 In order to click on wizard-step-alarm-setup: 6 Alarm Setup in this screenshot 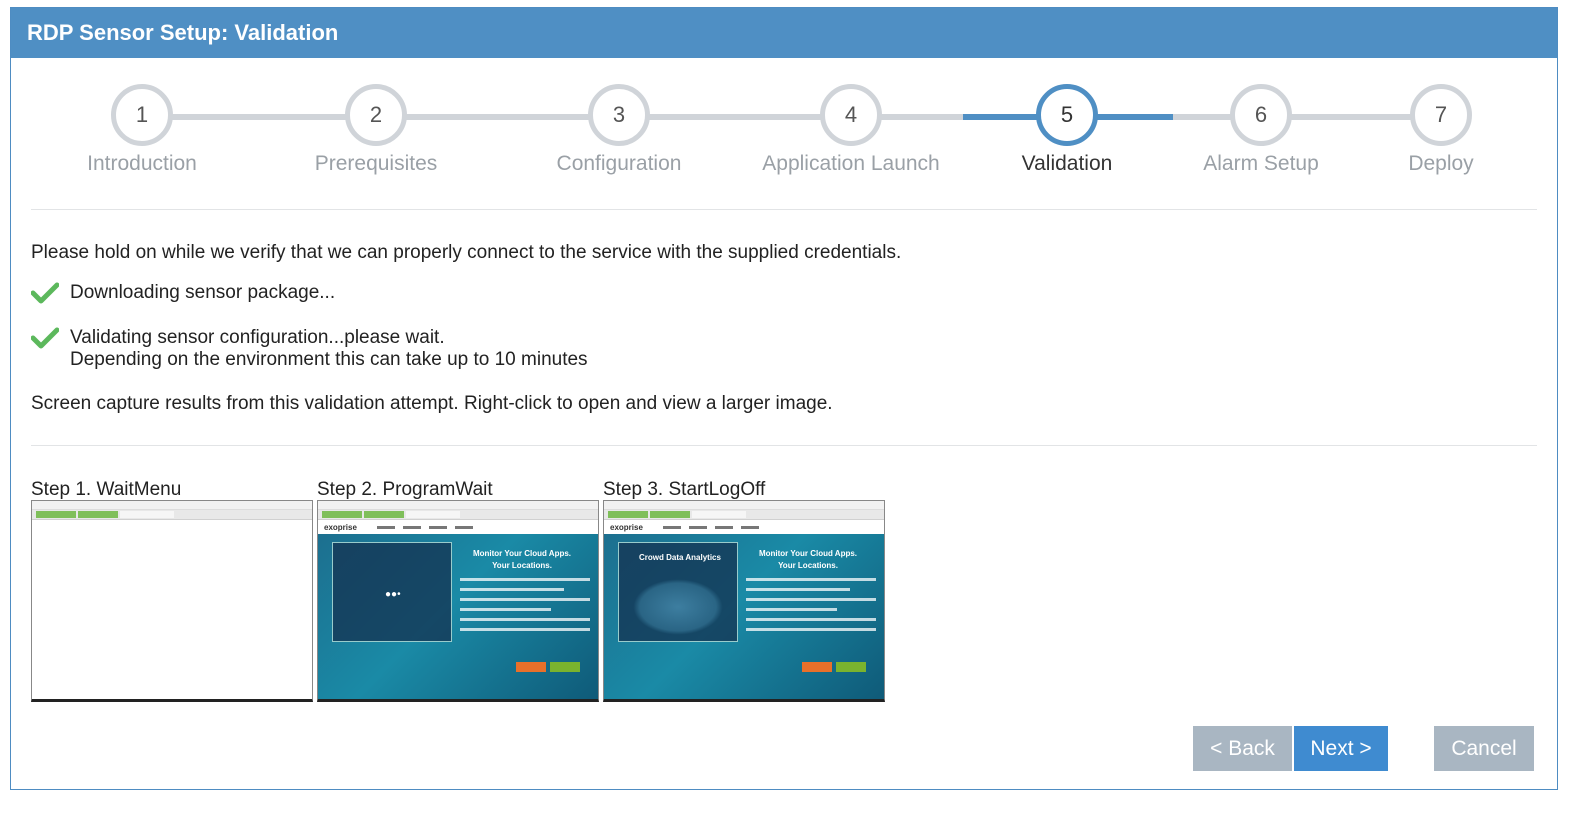, I will do `click(1261, 130)`.